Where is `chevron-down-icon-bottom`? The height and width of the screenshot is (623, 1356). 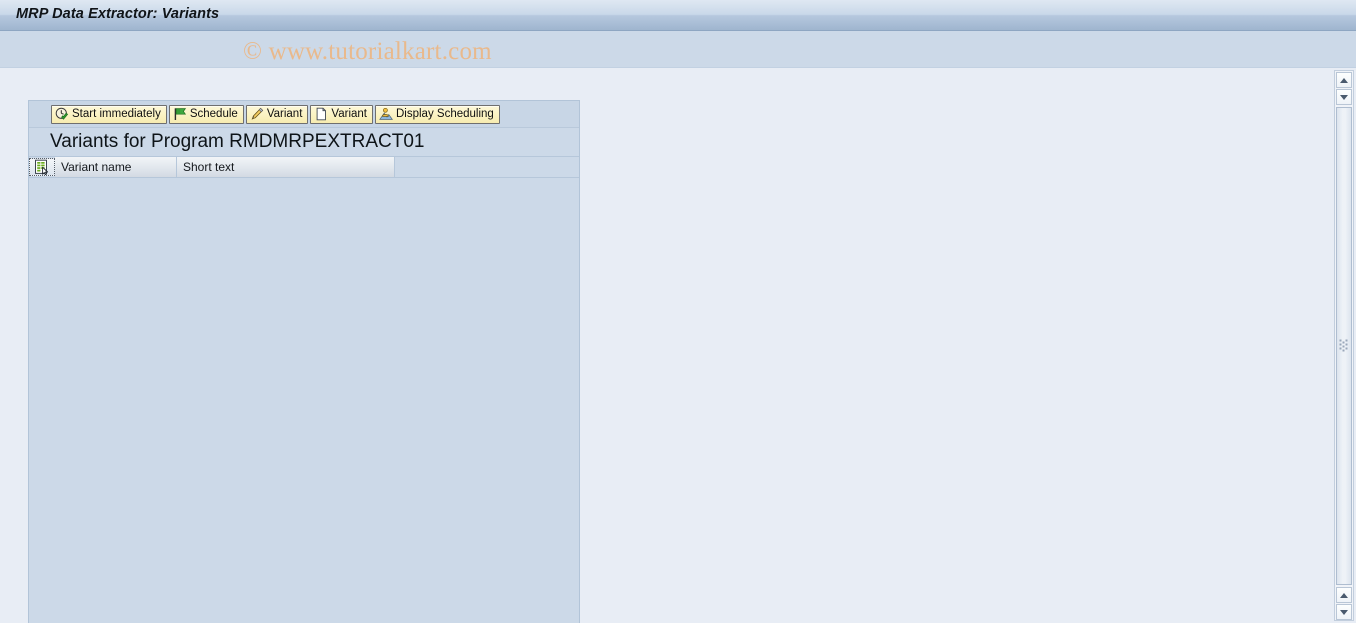 chevron-down-icon-bottom is located at coordinates (1344, 612).